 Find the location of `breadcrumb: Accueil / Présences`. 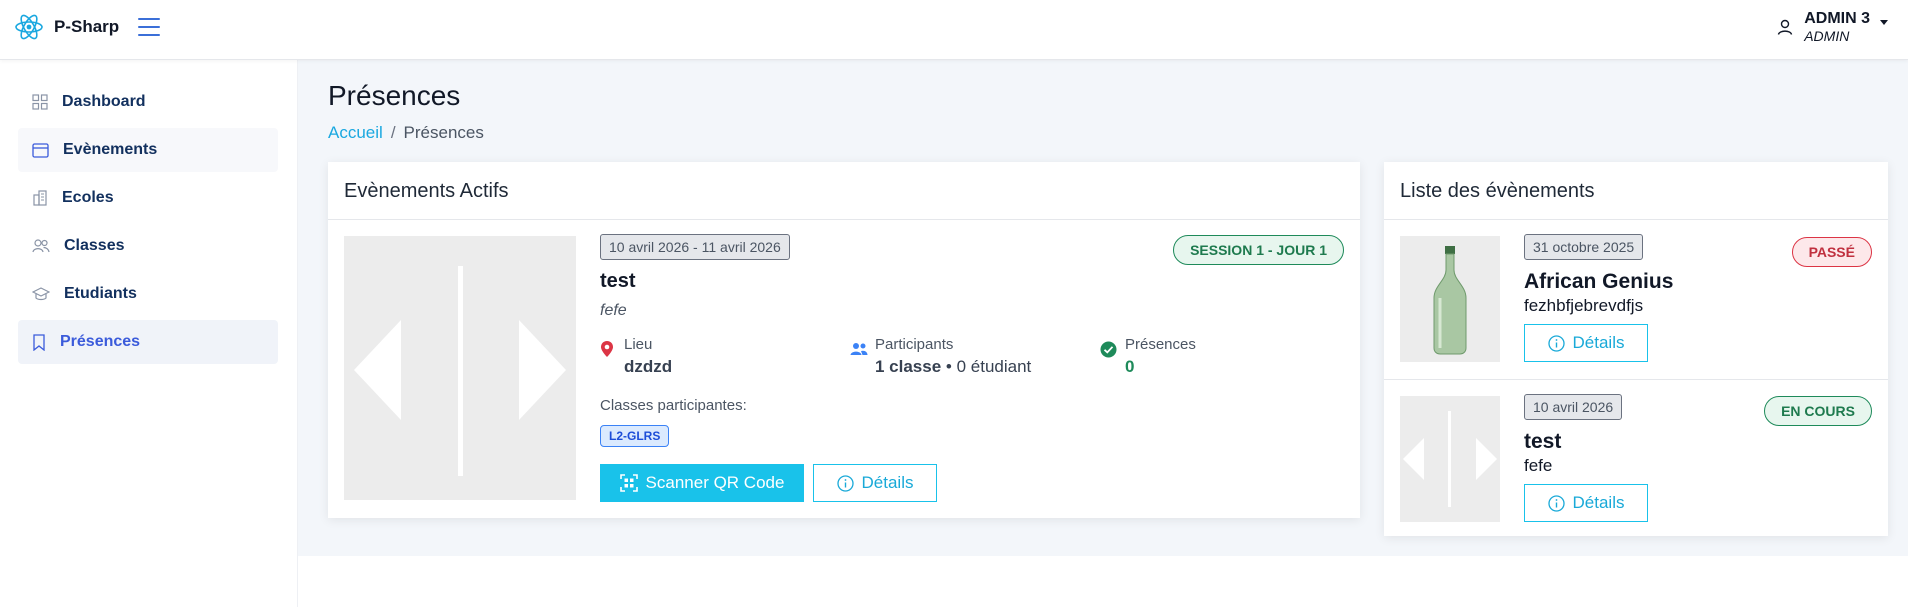

breadcrumb: Accueil / Présences is located at coordinates (406, 133).